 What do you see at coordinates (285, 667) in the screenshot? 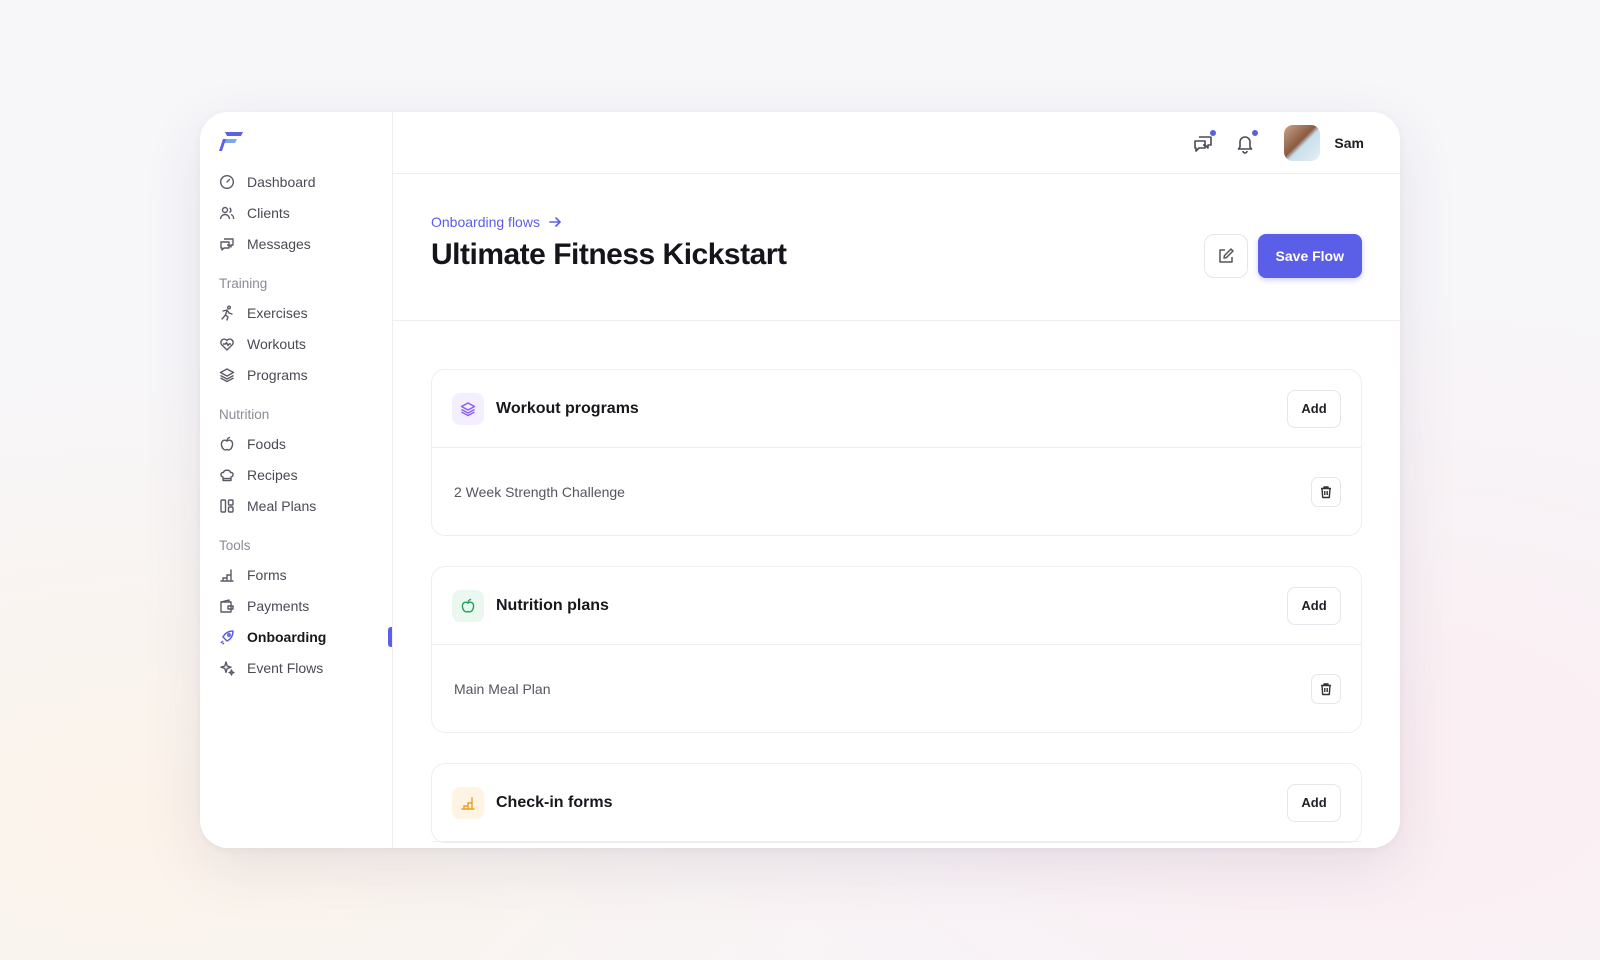
I see `sidebar-item-label: Event Flows` at bounding box center [285, 667].